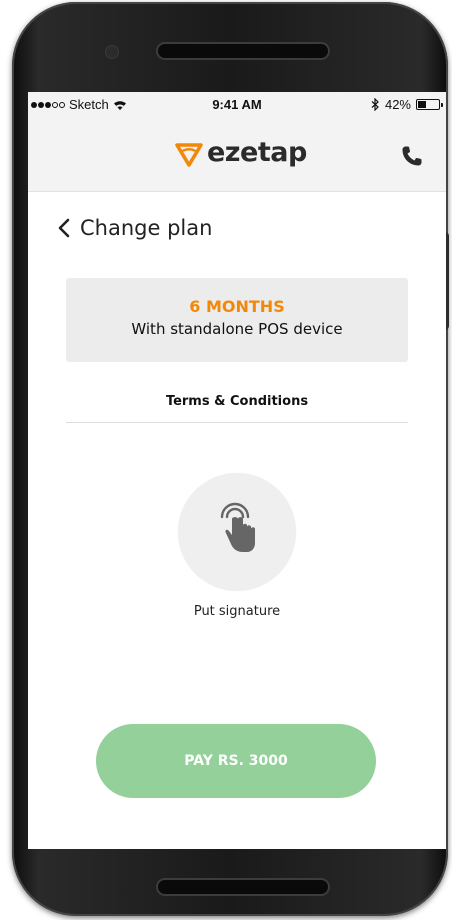  Describe the element at coordinates (237, 611) in the screenshot. I see `signature-label: Put signature` at that location.